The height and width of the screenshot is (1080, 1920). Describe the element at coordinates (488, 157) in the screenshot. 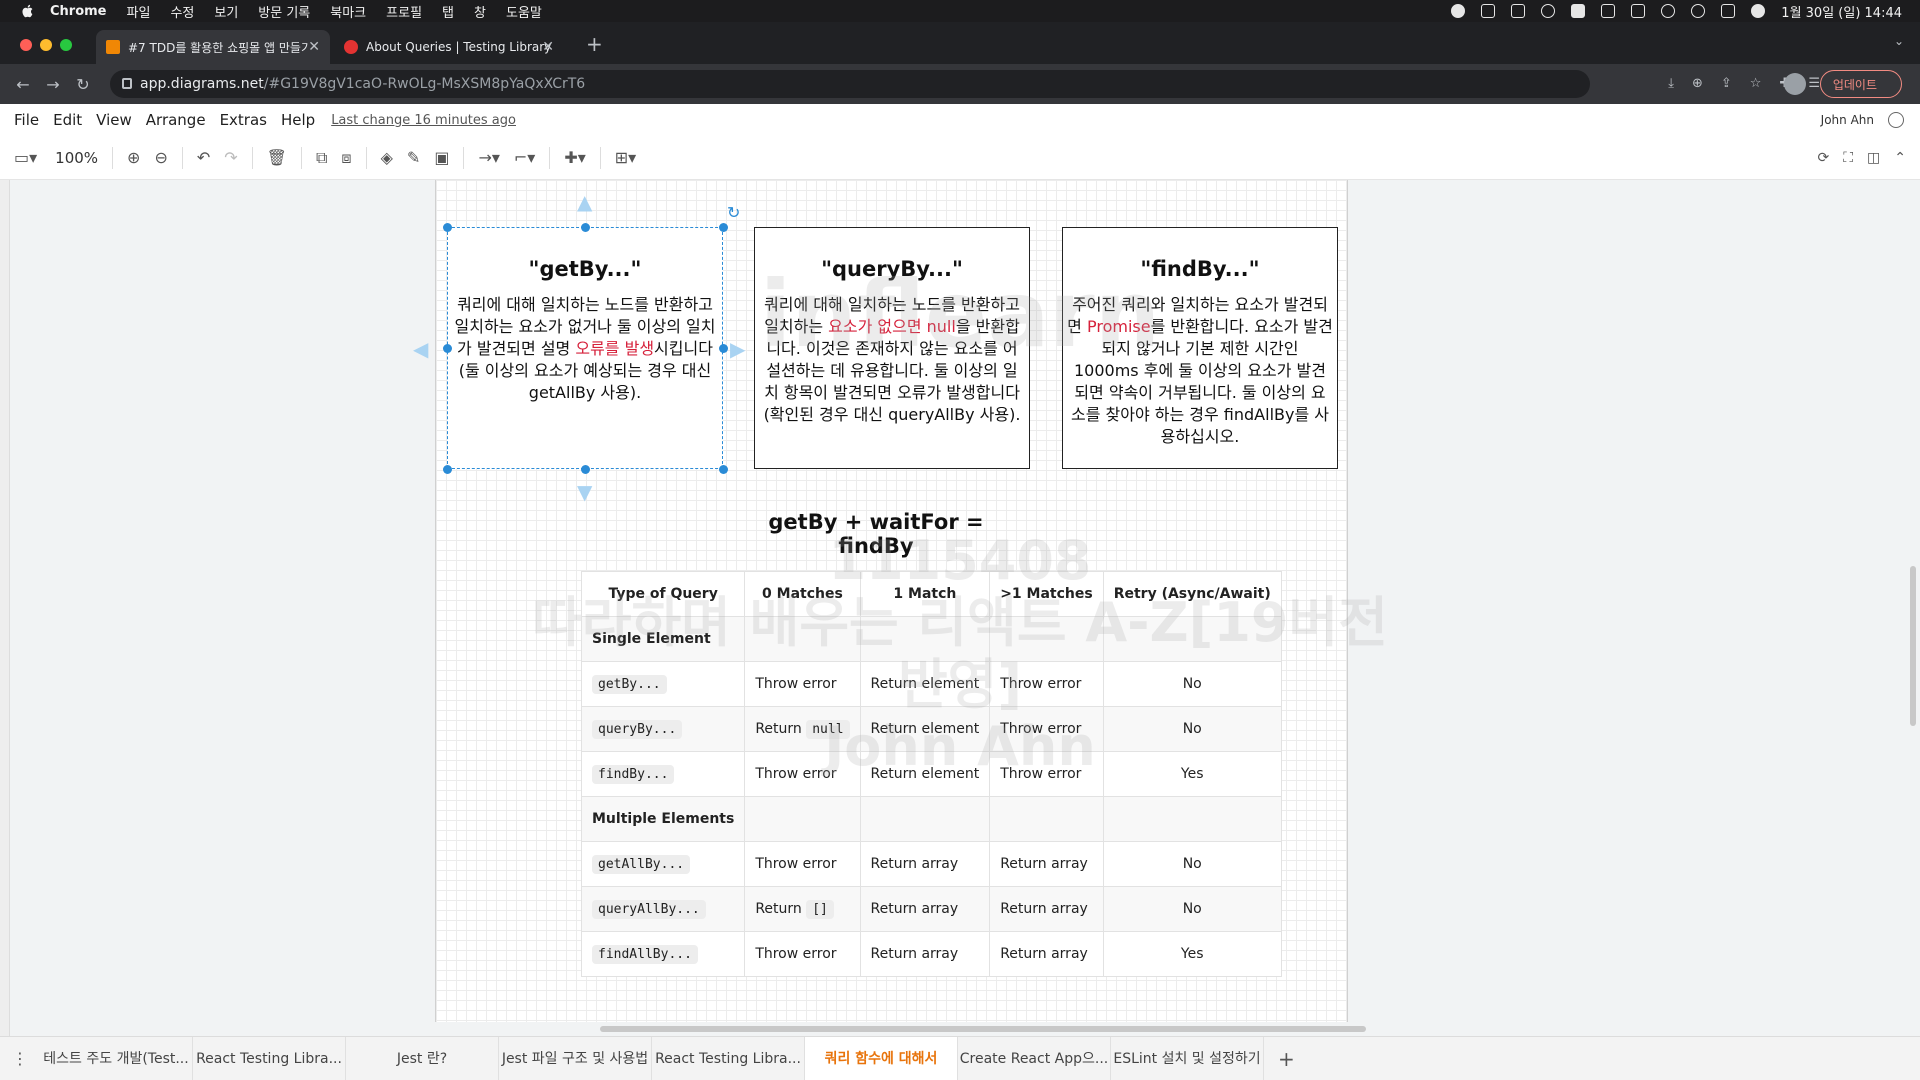

I see `connection-icon: →▾` at that location.